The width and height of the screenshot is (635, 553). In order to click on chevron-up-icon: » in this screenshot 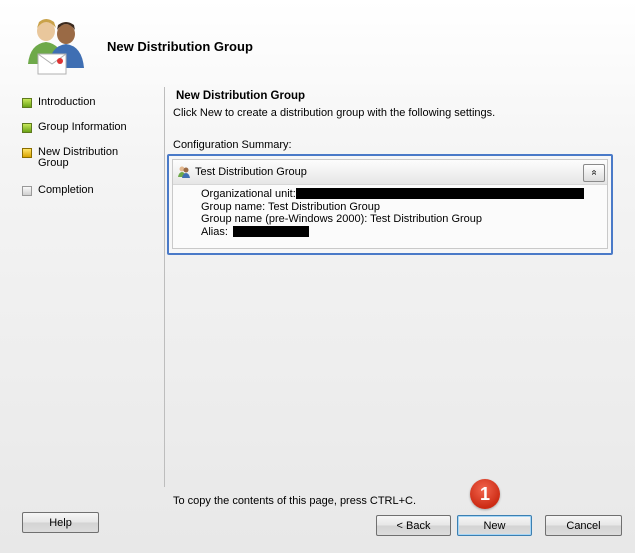, I will do `click(594, 172)`.